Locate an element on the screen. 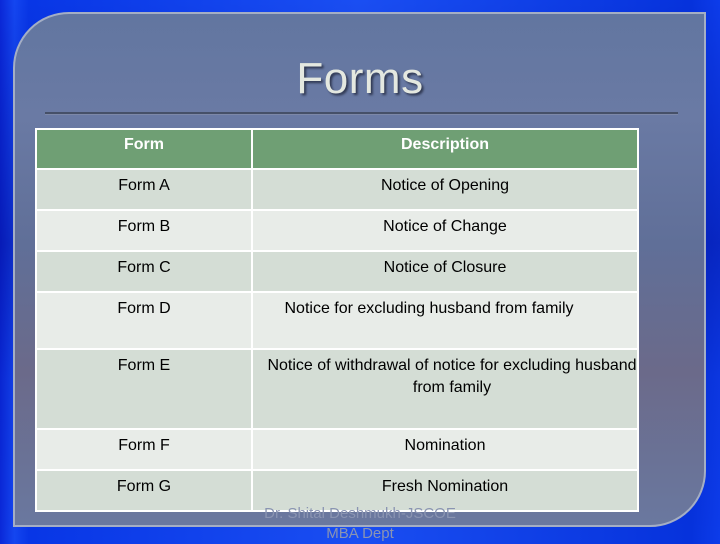  description-cell: Notice of Opening is located at coordinates (445, 189).